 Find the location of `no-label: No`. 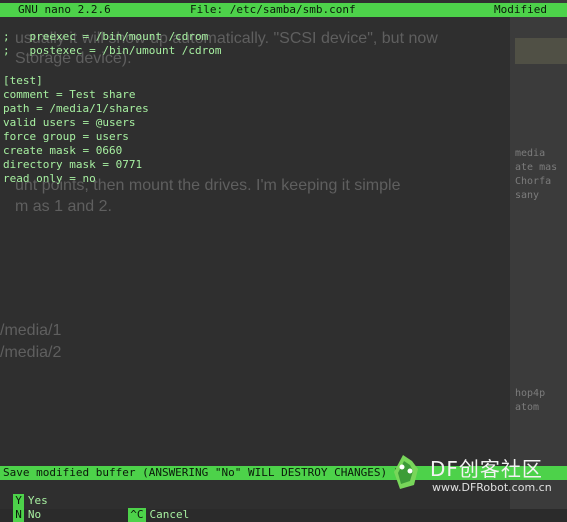

no-label: No is located at coordinates (34, 514).